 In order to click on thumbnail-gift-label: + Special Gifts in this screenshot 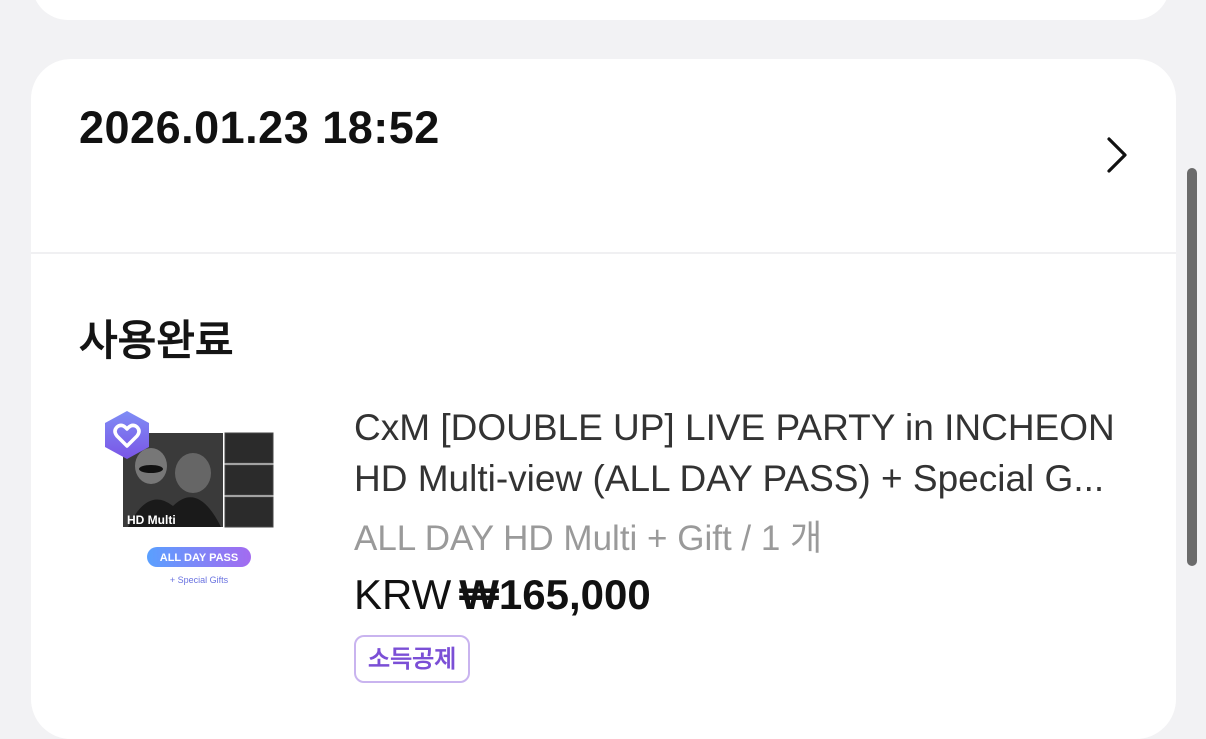, I will do `click(199, 580)`.